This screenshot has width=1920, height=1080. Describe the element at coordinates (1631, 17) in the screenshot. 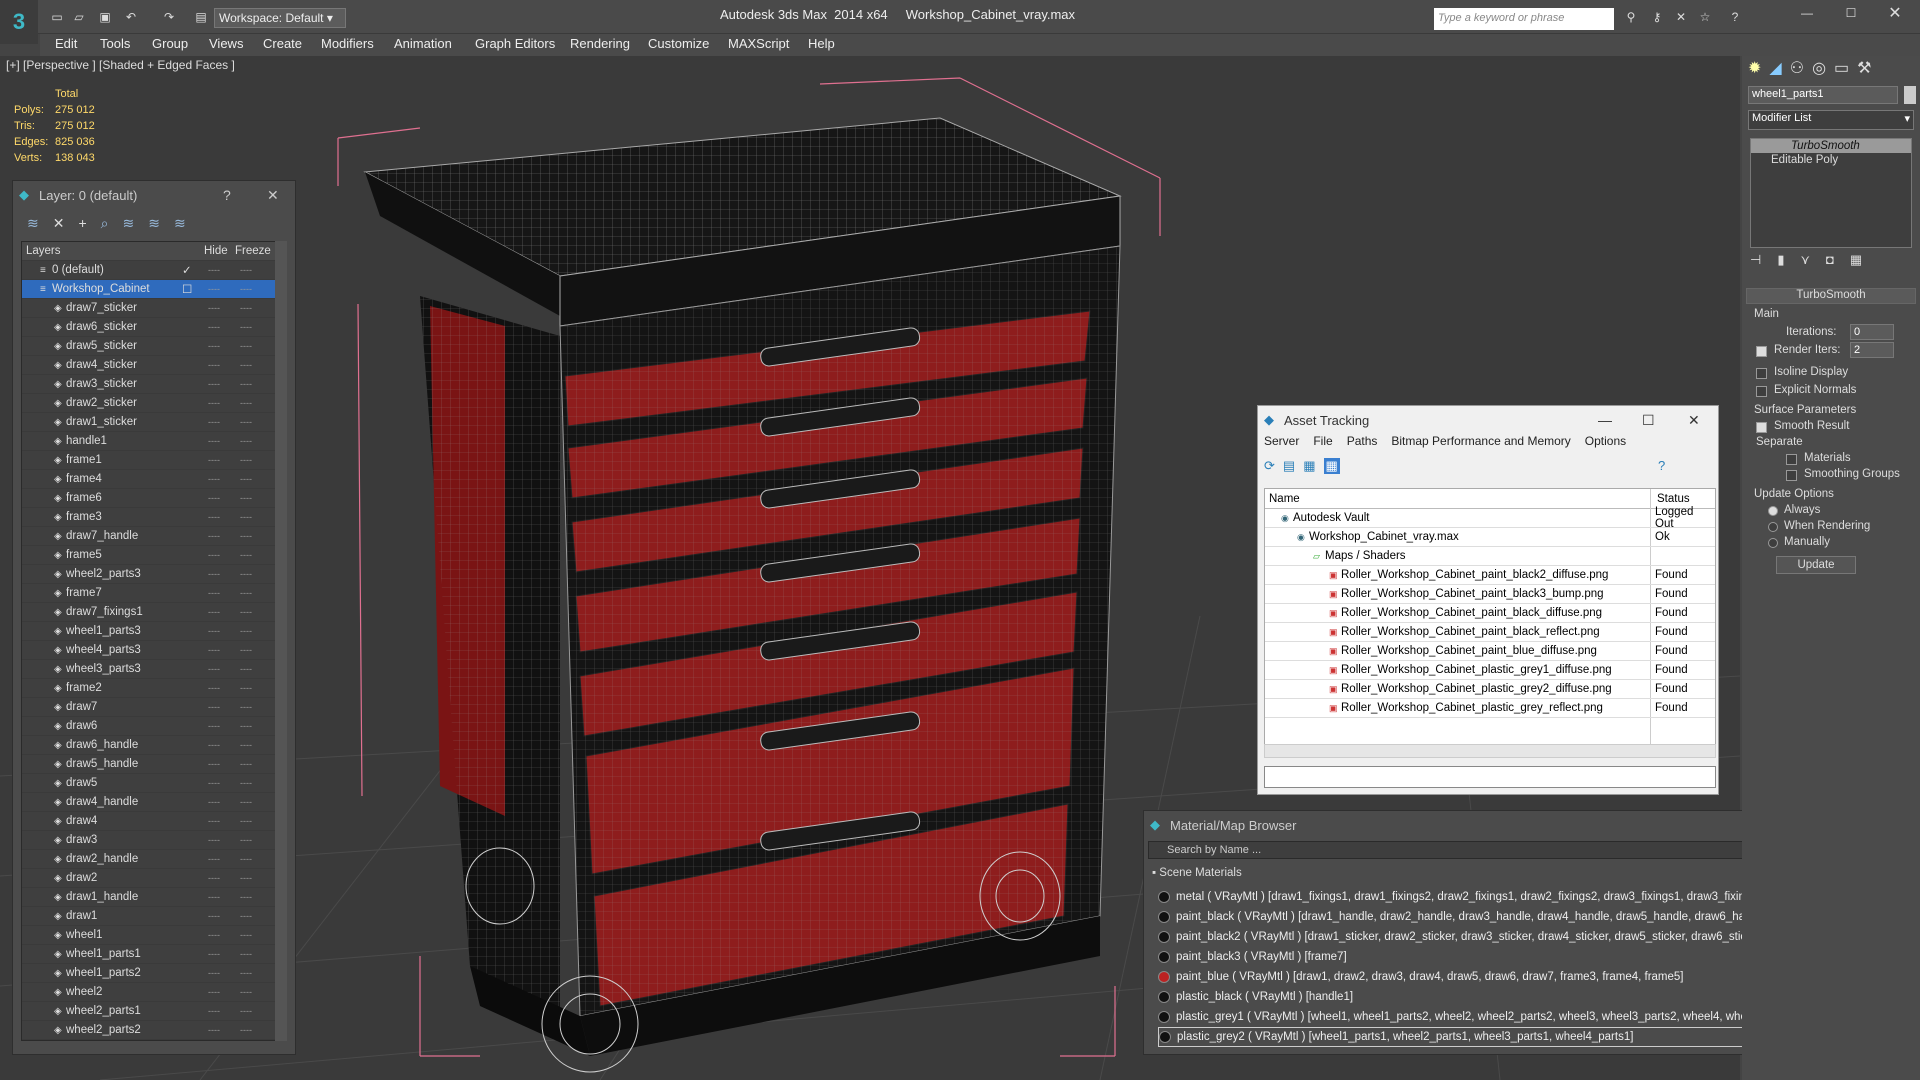

I see `binoculars-icon: ⚲` at that location.